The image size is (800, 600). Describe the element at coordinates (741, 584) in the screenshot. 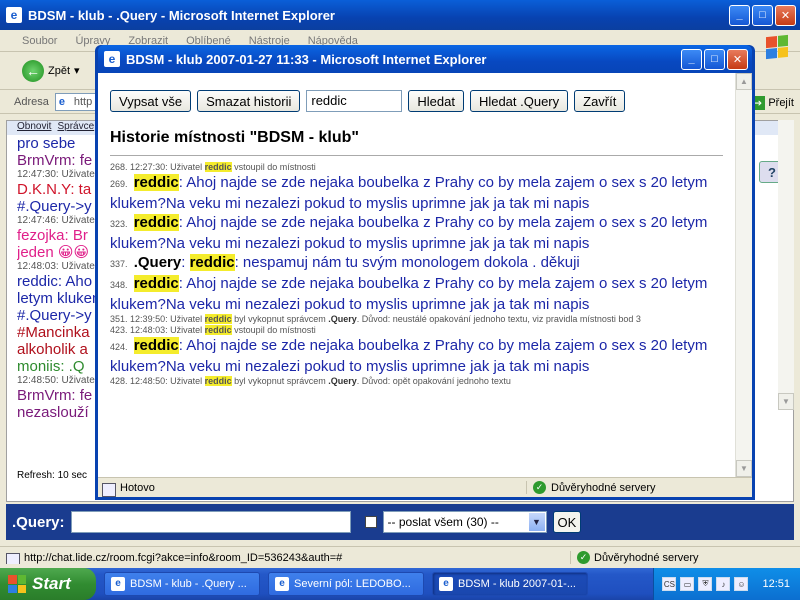

I see `messenger-icon: ☺` at that location.